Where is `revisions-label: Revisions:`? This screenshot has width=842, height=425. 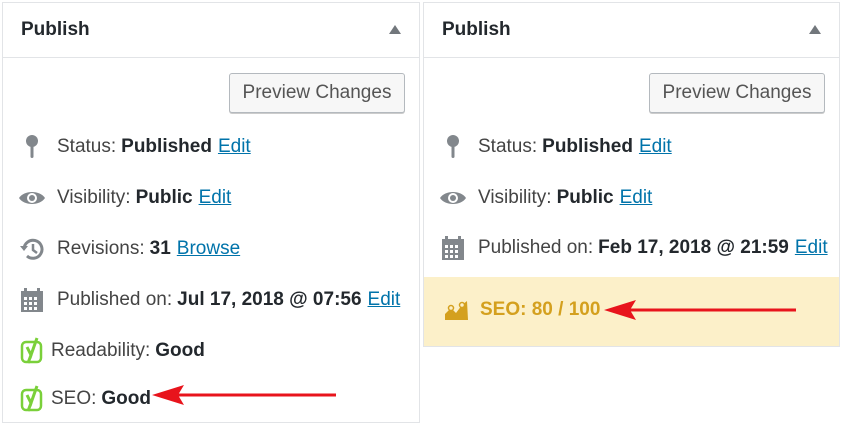
revisions-label: Revisions: is located at coordinates (101, 248).